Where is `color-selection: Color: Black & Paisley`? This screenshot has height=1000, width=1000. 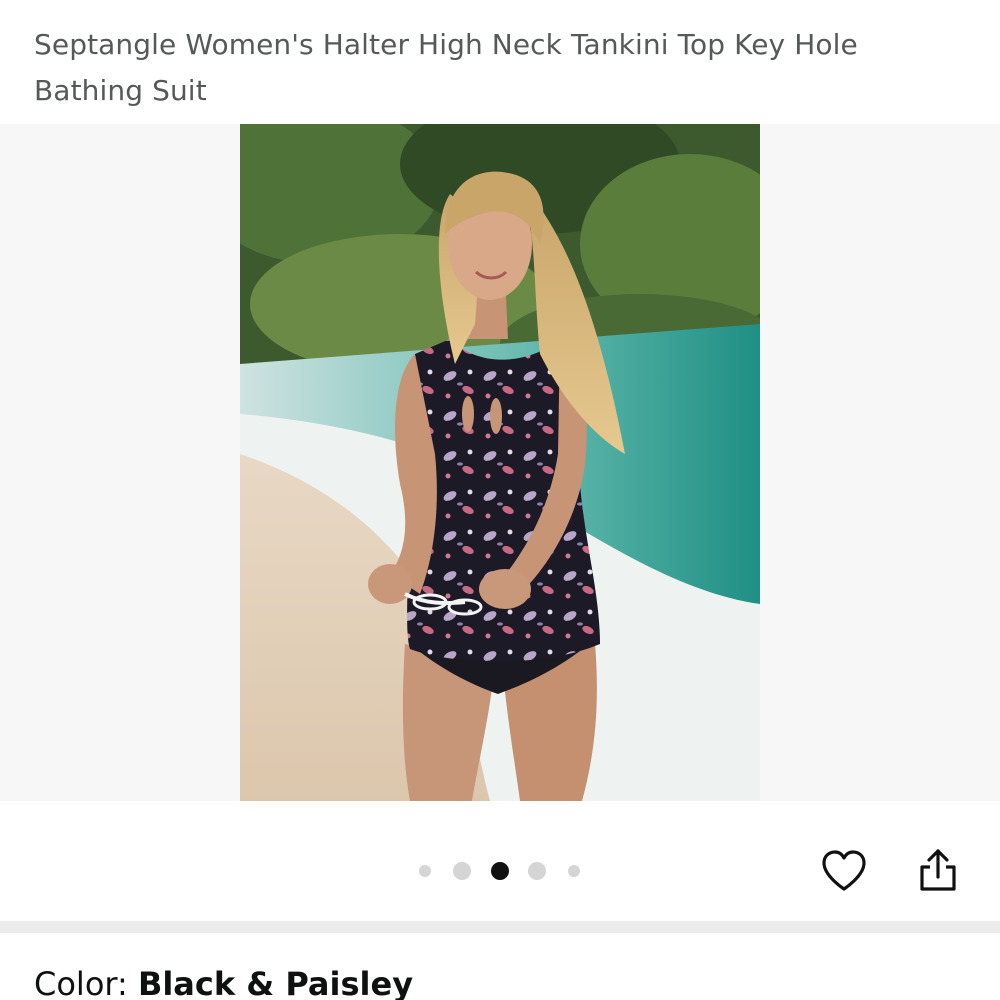 color-selection: Color: Black & Paisley is located at coordinates (223, 981).